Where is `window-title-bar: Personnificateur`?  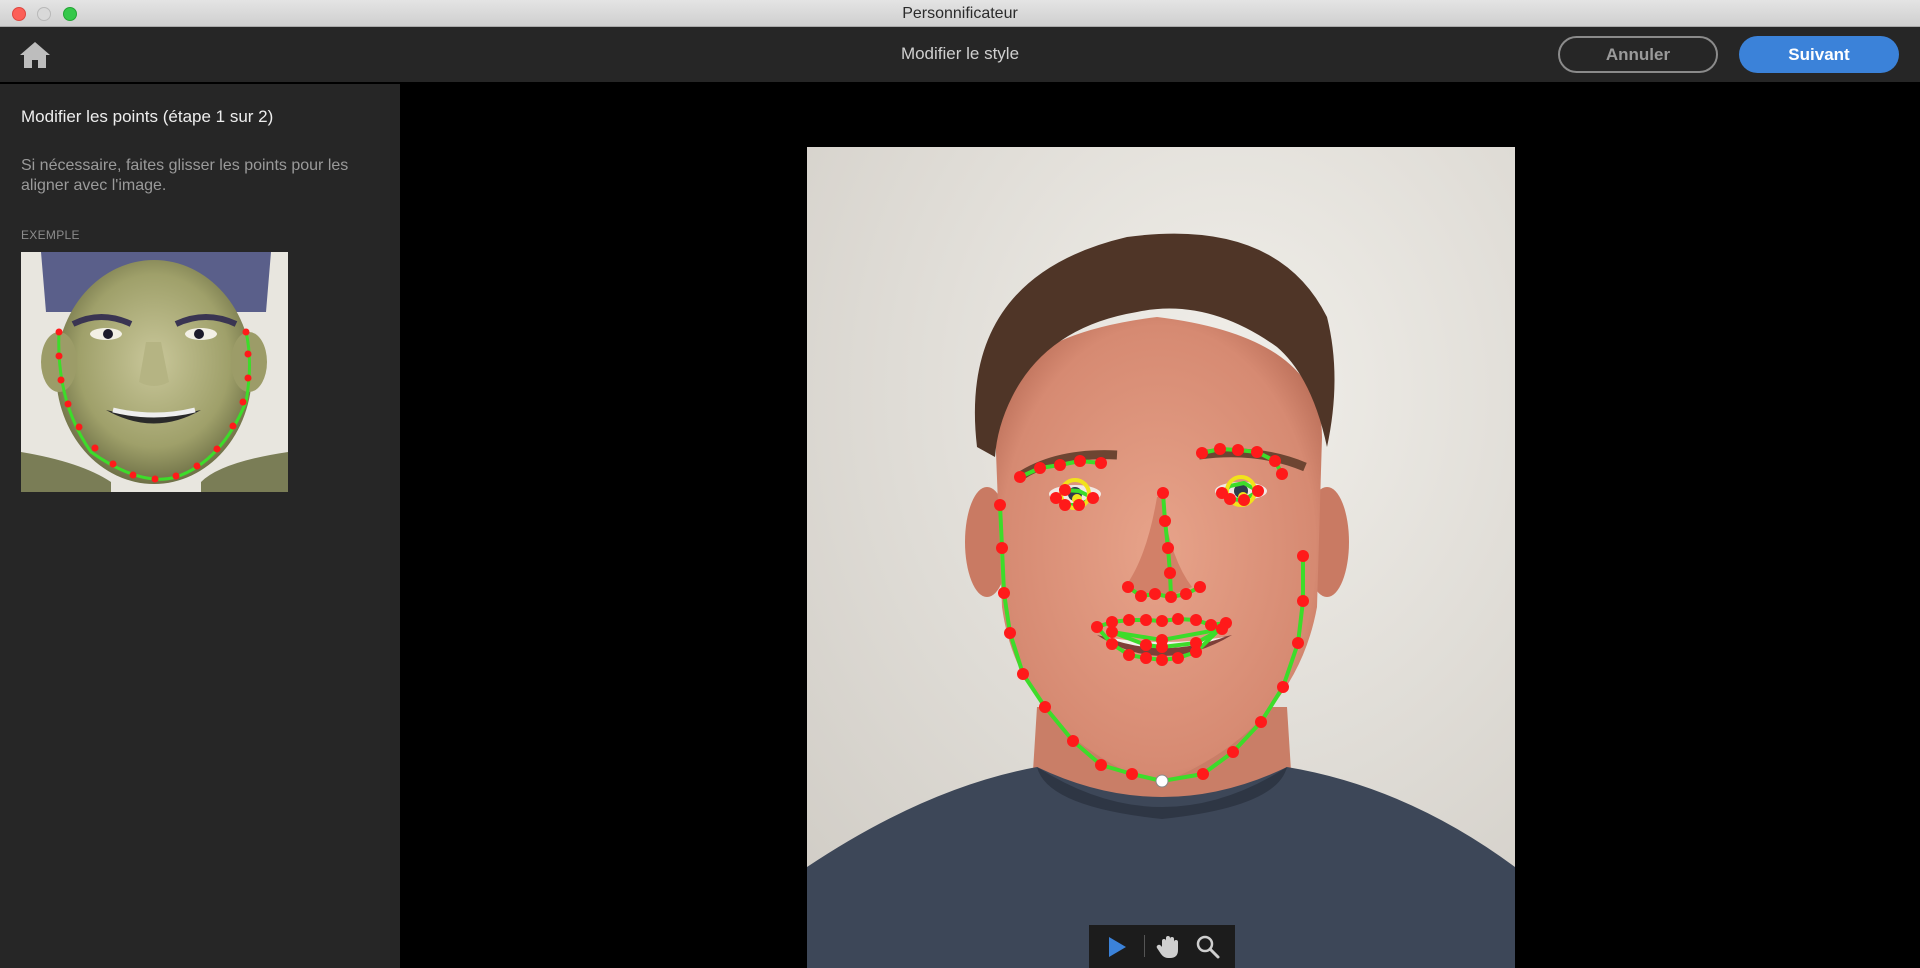 window-title-bar: Personnificateur is located at coordinates (960, 13).